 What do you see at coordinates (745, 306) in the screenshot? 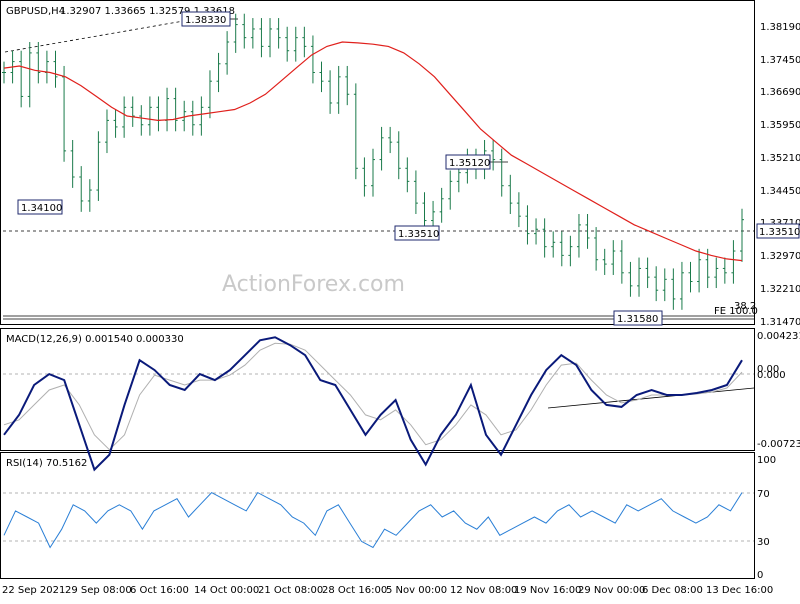
I see `fib-label-382: 38.2` at bounding box center [745, 306].